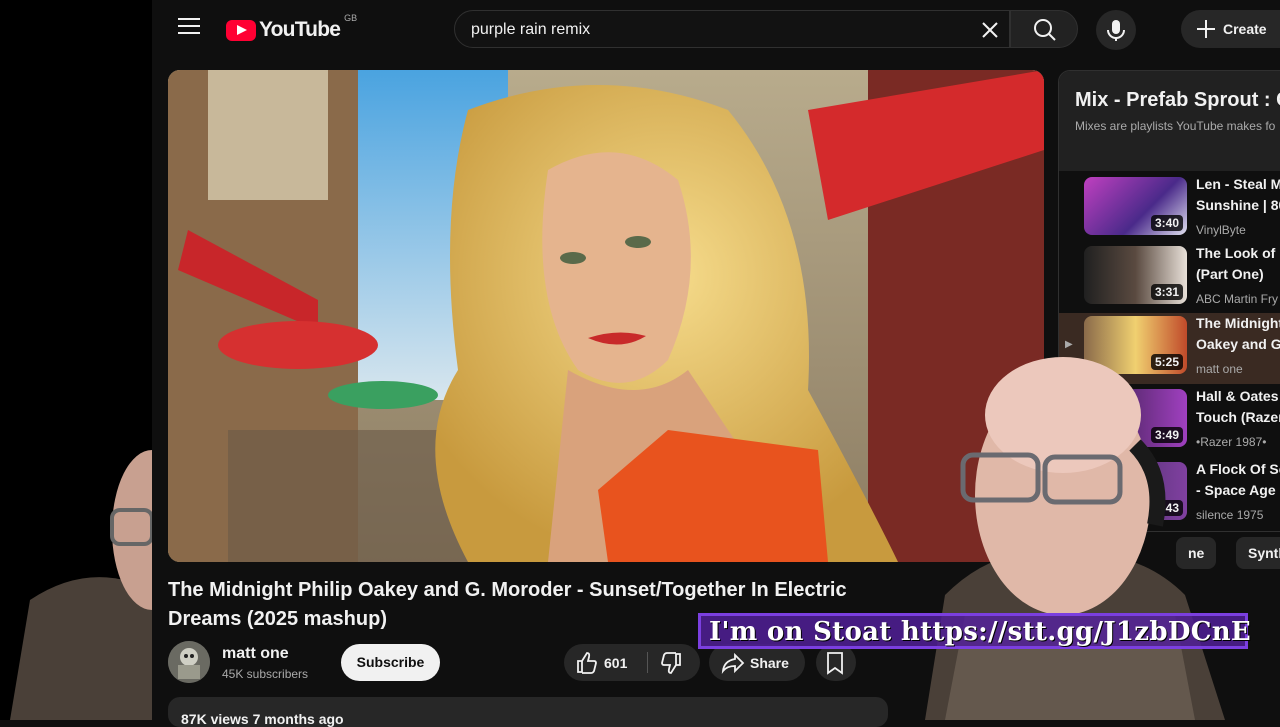 The width and height of the screenshot is (1280, 727). Describe the element at coordinates (1237, 299) in the screenshot. I see `playlist-item-channel: ABC Martin Fry` at that location.